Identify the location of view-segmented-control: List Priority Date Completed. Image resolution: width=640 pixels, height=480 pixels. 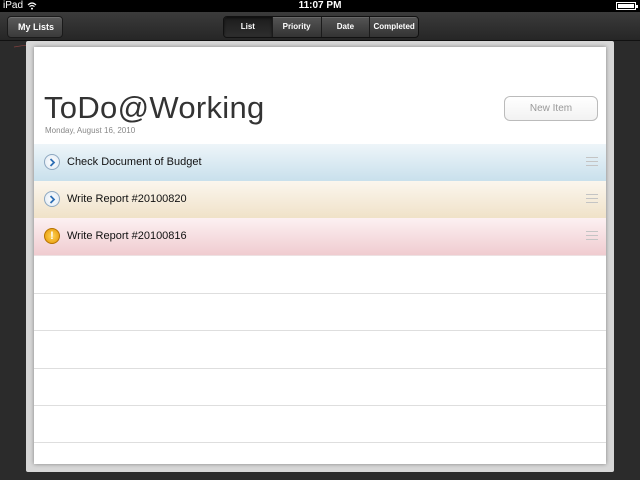
(321, 27).